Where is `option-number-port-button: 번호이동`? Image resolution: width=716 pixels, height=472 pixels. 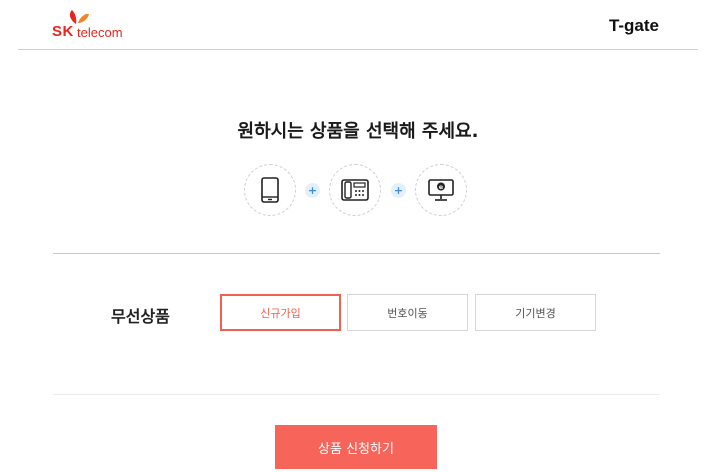
option-number-port-button: 번호이동 is located at coordinates (407, 312).